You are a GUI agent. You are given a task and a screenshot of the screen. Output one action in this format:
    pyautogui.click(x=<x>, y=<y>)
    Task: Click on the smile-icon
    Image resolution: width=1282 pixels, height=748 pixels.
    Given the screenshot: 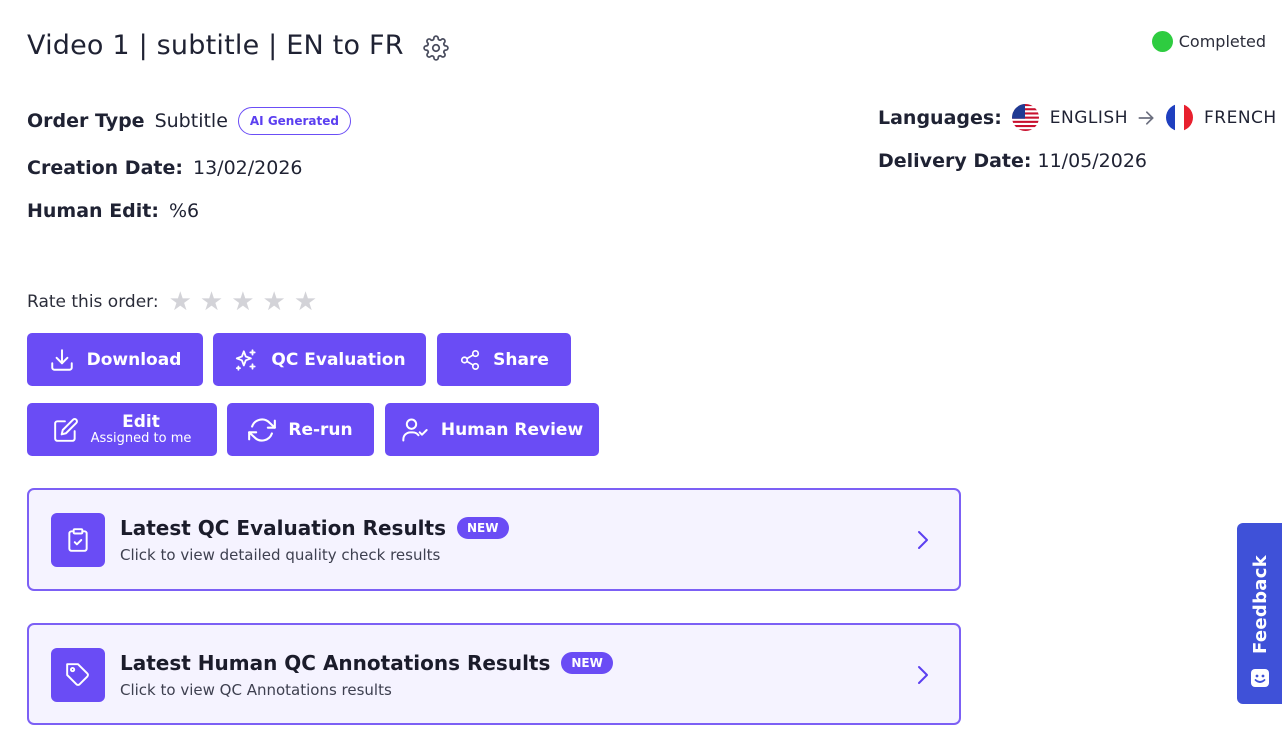 What is the action you would take?
    pyautogui.click(x=1260, y=680)
    